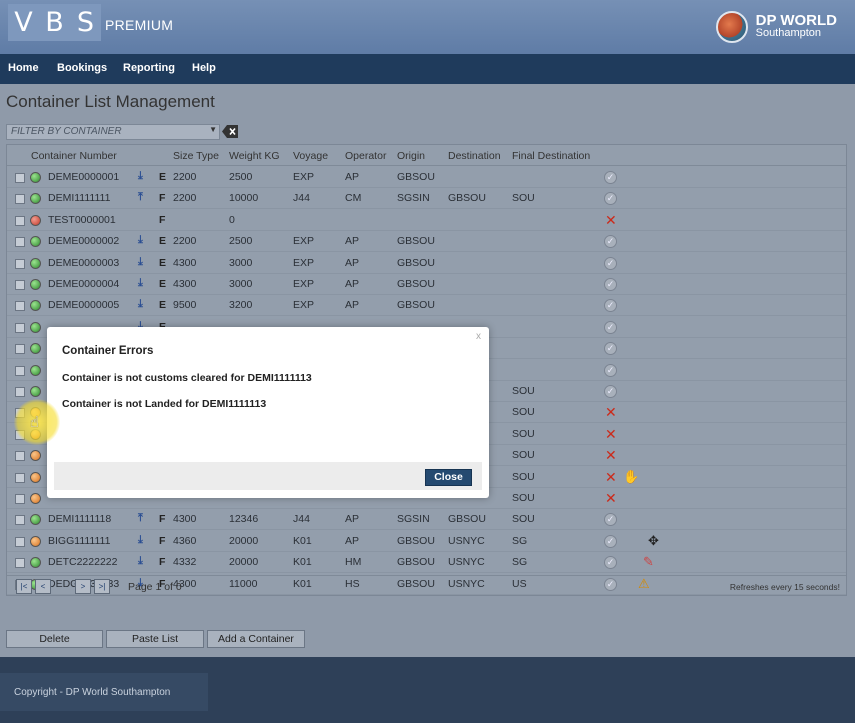  What do you see at coordinates (478, 336) in the screenshot?
I see `close-icon: x` at bounding box center [478, 336].